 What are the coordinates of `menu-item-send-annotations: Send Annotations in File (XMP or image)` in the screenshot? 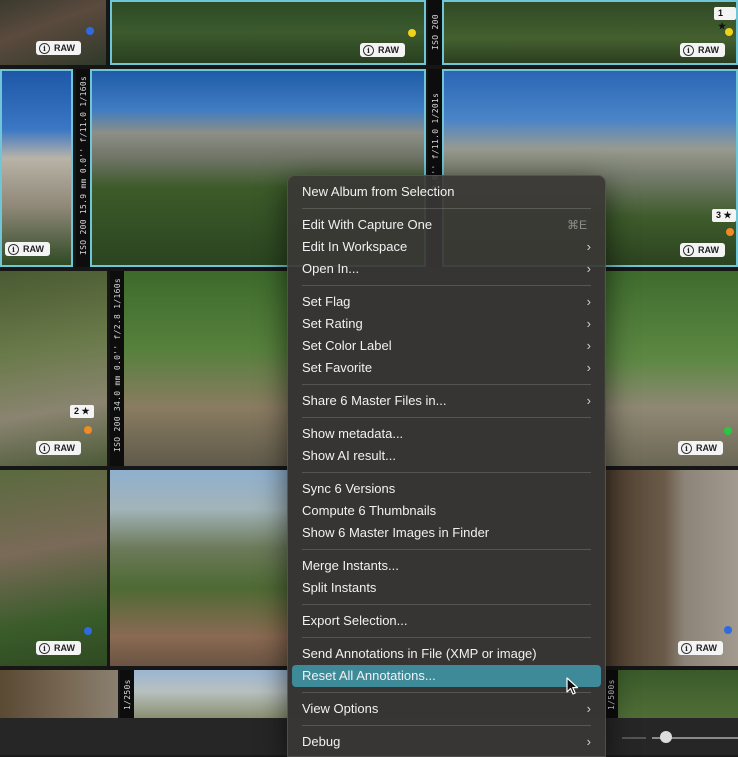 It's located at (446, 654).